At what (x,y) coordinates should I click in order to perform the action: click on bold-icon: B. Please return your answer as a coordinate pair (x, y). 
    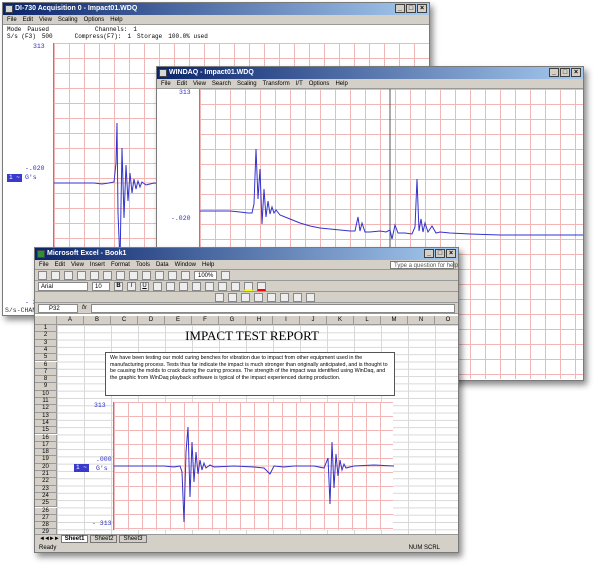
    Looking at the image, I should click on (118, 286).